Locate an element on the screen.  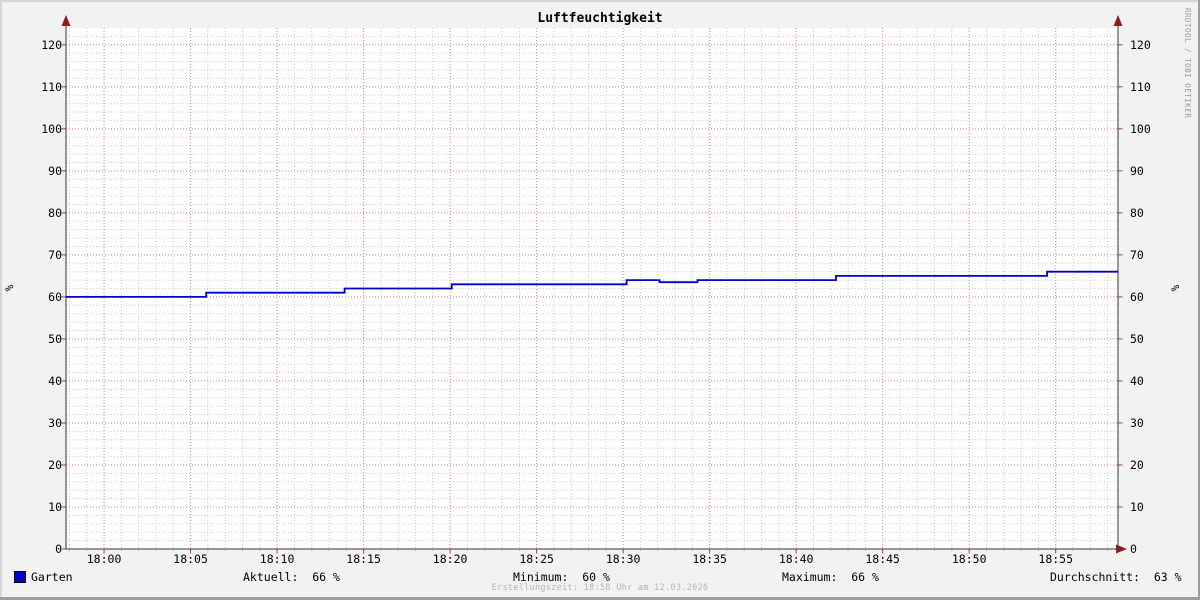
x-tick-label: 18:30 is located at coordinates (623, 559).